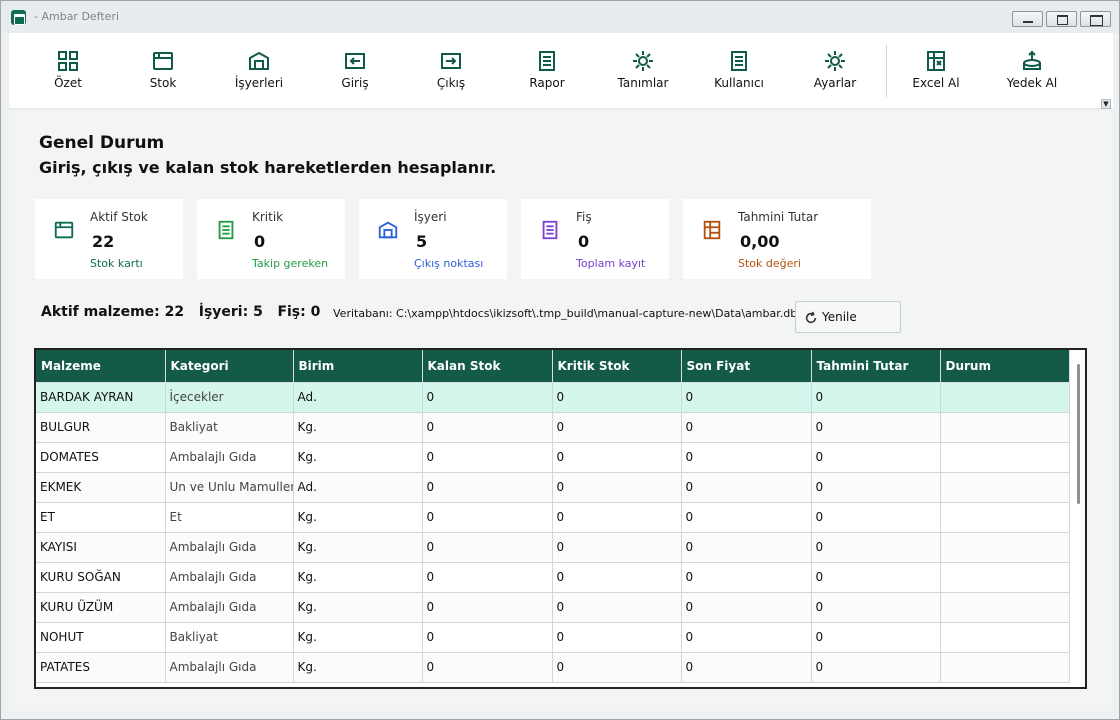 This screenshot has height=720, width=1120. Describe the element at coordinates (876, 366) in the screenshot. I see `column-header: Tahmini Tutar` at that location.